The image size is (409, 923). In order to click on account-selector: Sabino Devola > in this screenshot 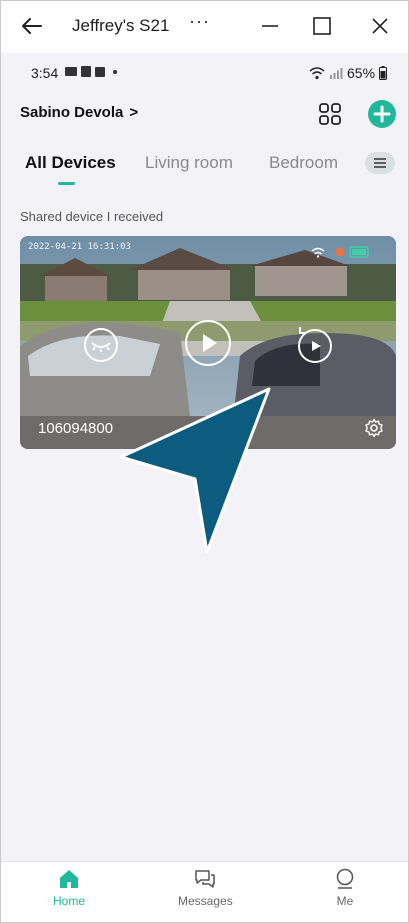, I will do `click(79, 112)`.